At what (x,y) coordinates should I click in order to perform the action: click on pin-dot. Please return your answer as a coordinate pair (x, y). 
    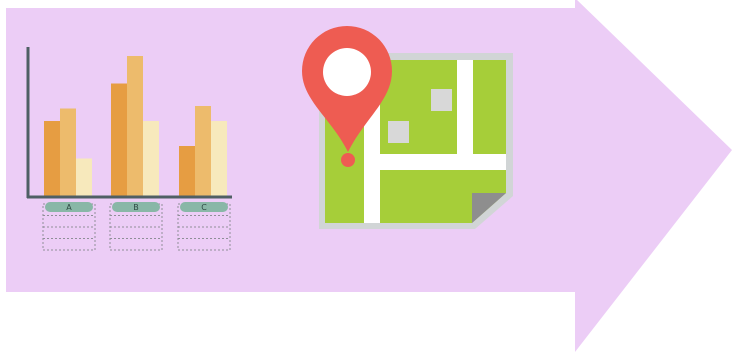
    Looking at the image, I should click on (348, 160).